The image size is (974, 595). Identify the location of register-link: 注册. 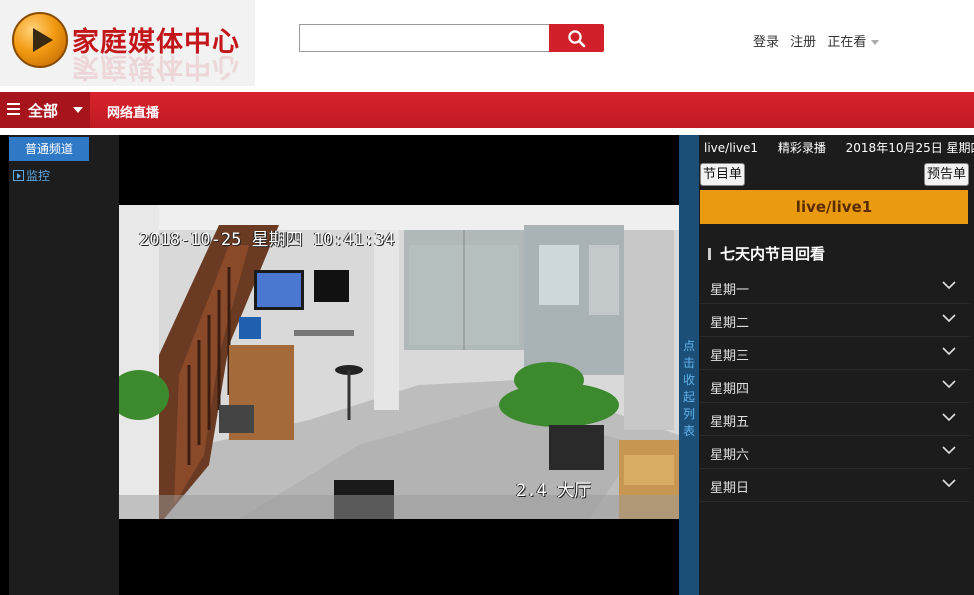
(803, 42).